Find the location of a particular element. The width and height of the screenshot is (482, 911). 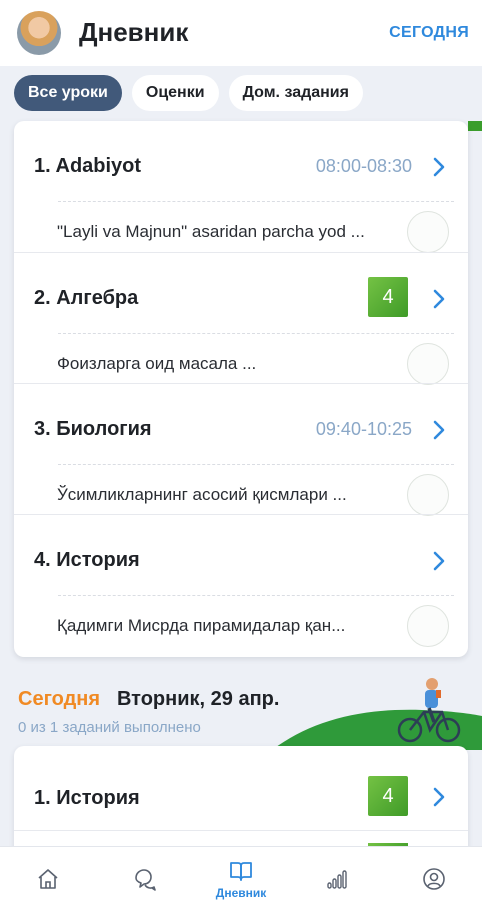

page-title: Дневник is located at coordinates (134, 32).